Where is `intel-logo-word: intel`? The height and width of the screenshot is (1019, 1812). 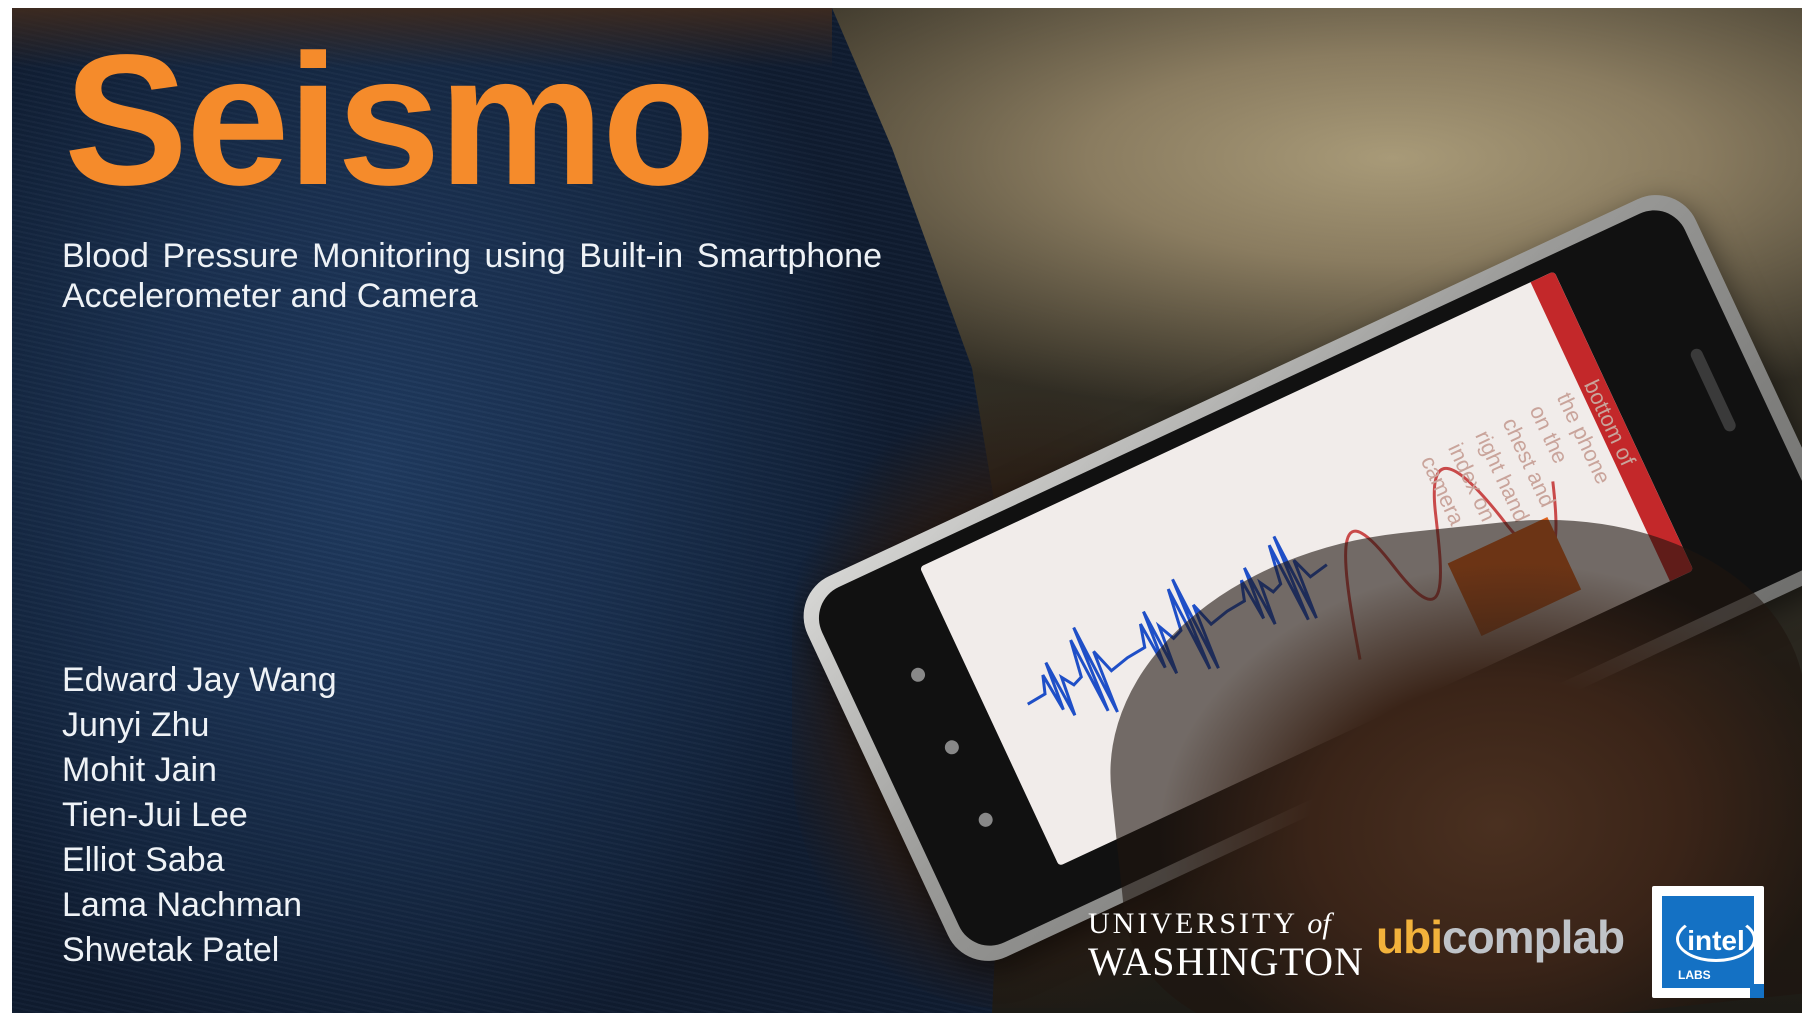
intel-logo-word: intel is located at coordinates (1716, 939).